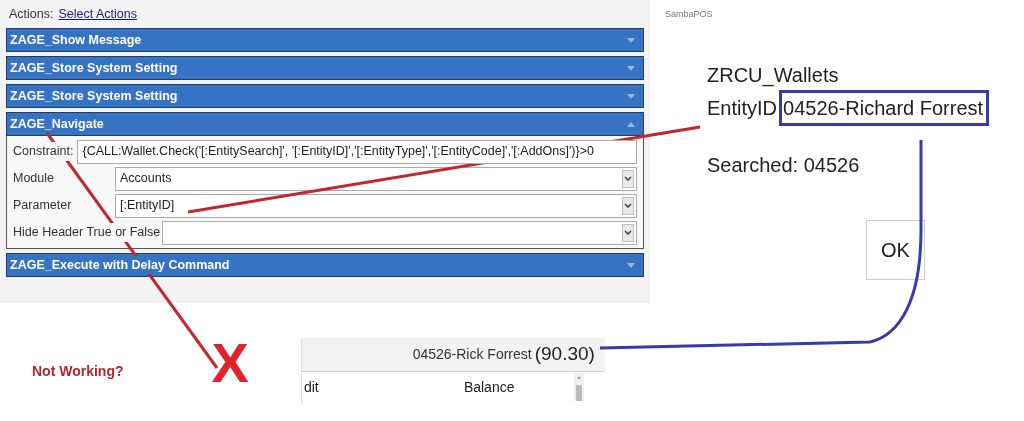  What do you see at coordinates (376, 205) in the screenshot?
I see `dropdown-field: [:EntityID]` at bounding box center [376, 205].